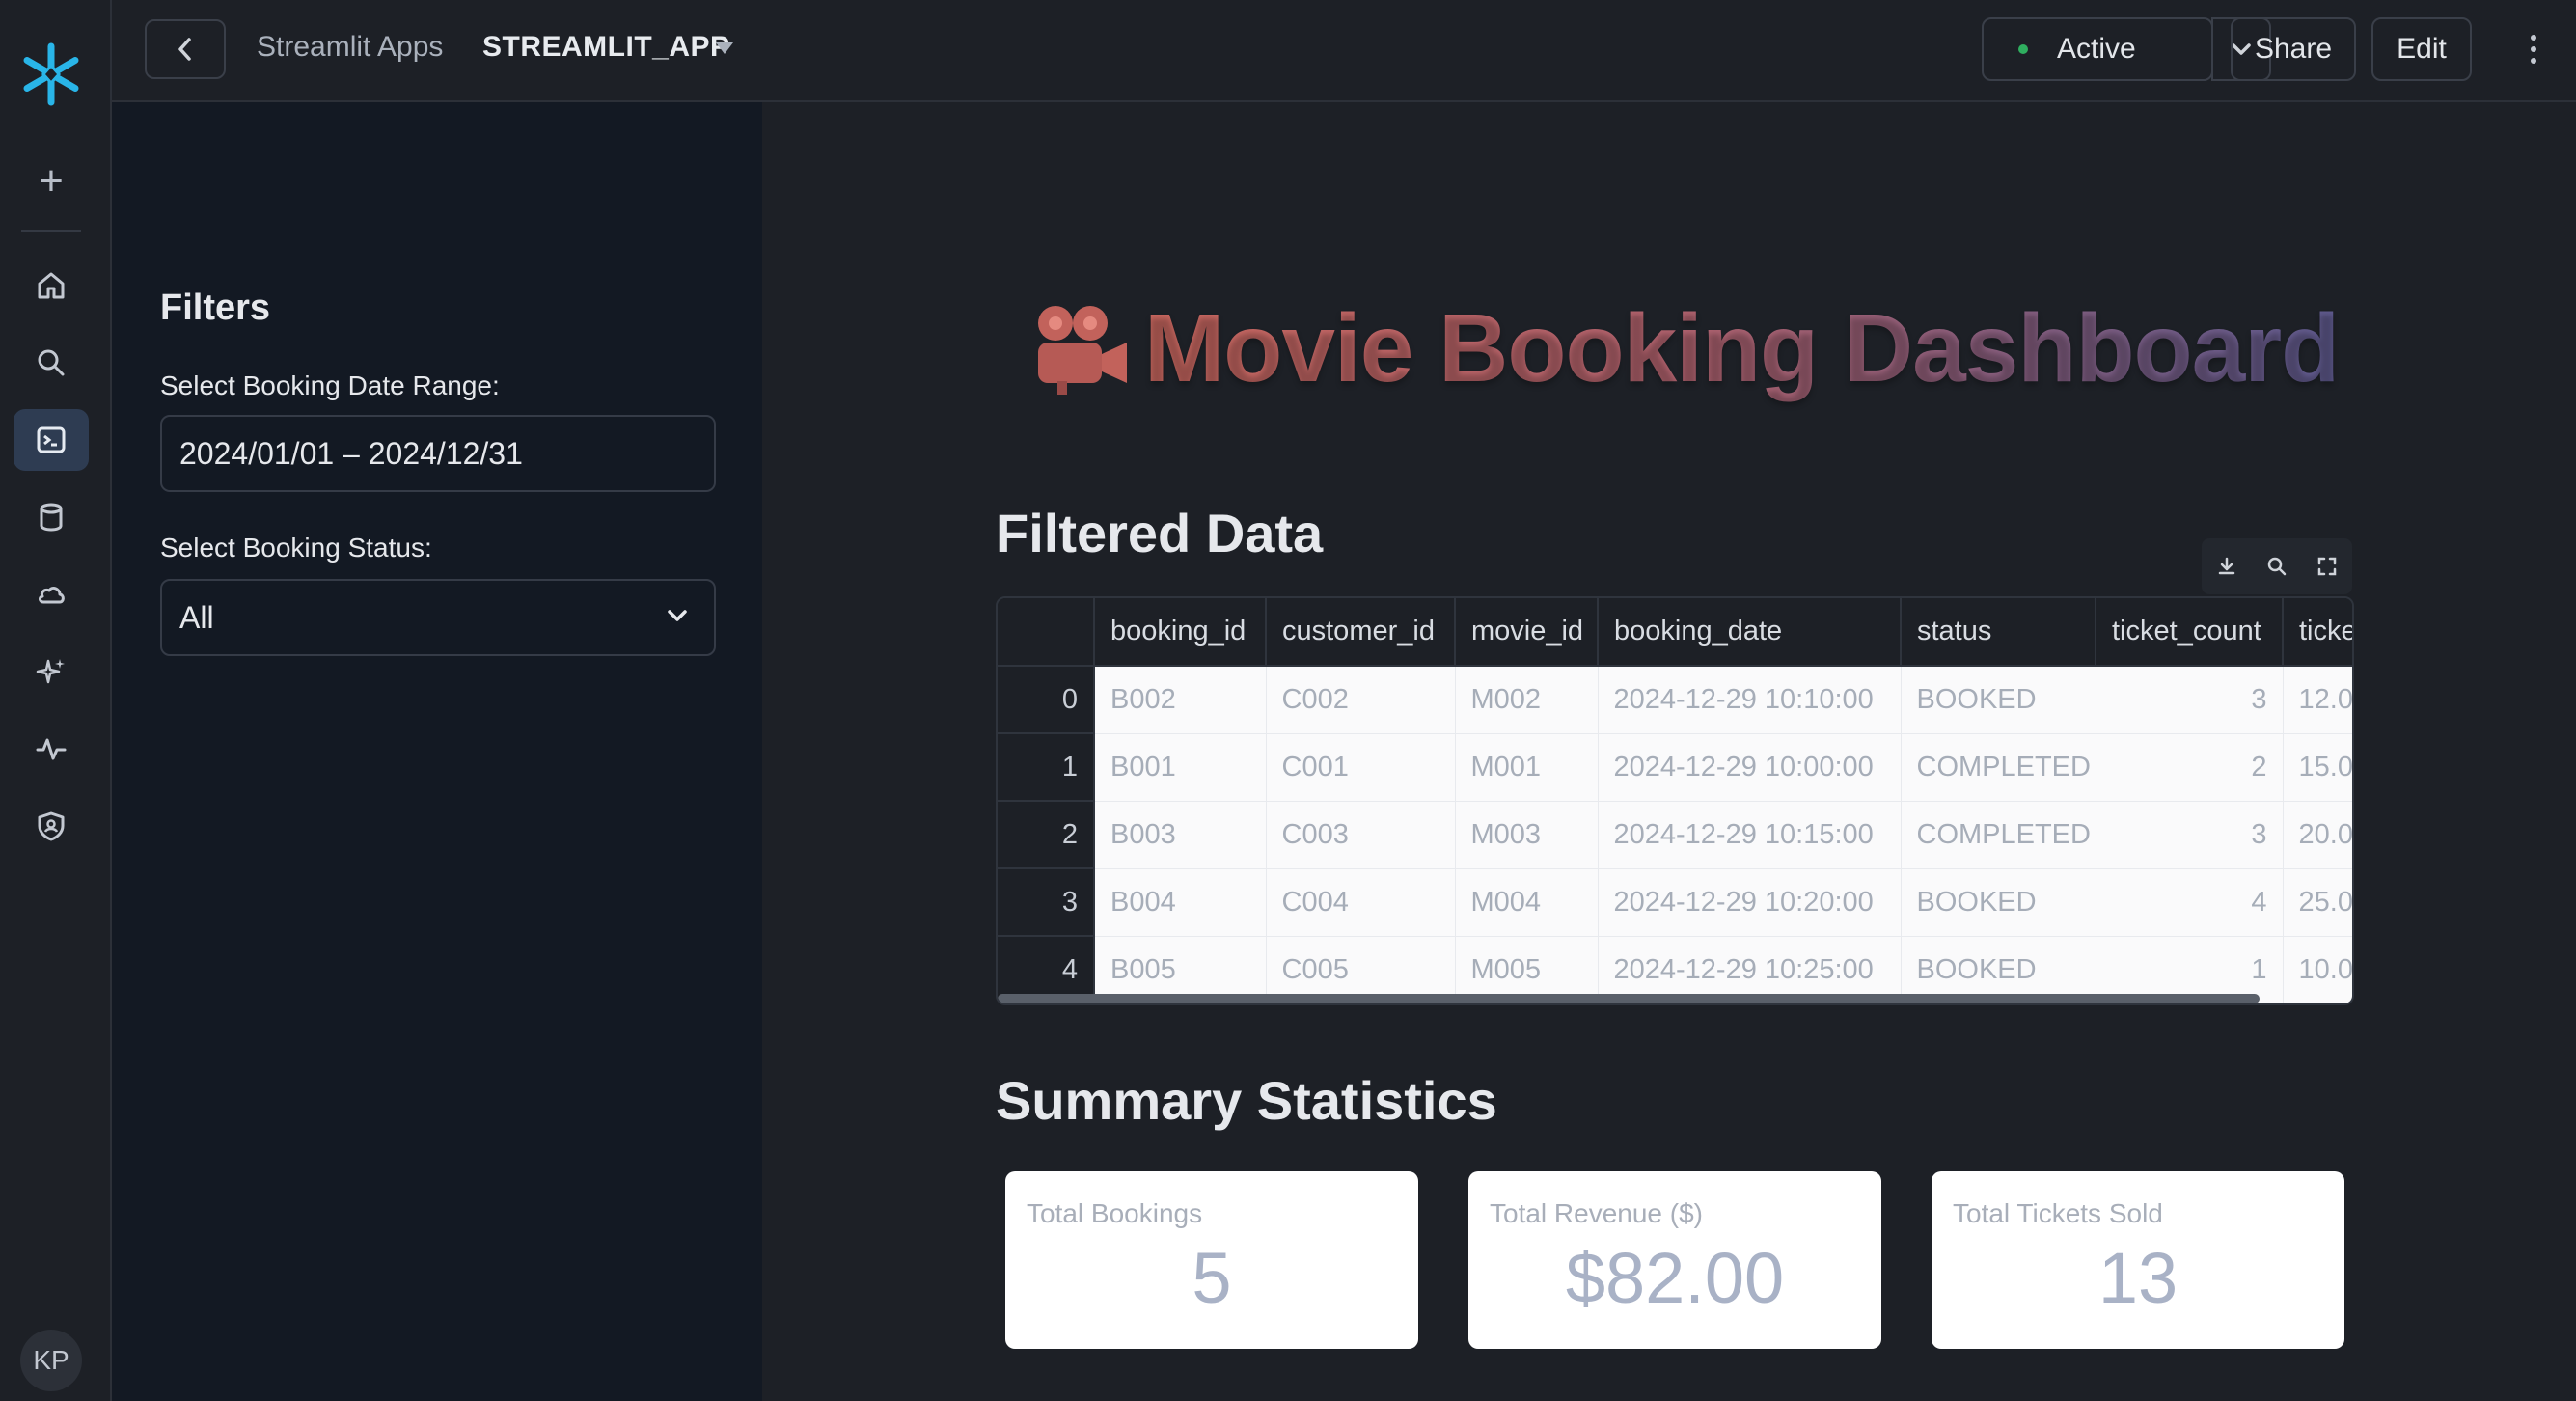 This screenshot has height=1401, width=2576. What do you see at coordinates (2190, 902) in the screenshot?
I see `table-cell: 4` at bounding box center [2190, 902].